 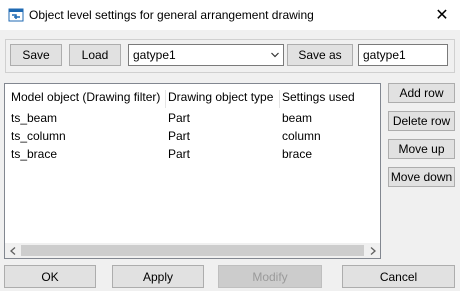 I want to click on modify-button: Modify, so click(x=270, y=276).